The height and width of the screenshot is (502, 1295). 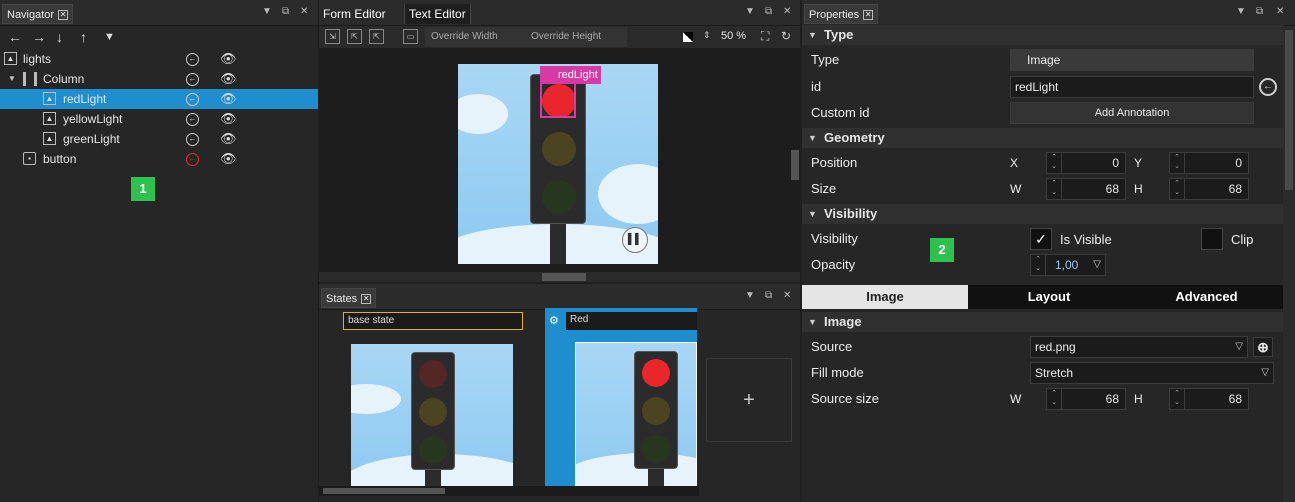 What do you see at coordinates (437, 14) in the screenshot?
I see `tab-text-editor: Text Editor` at bounding box center [437, 14].